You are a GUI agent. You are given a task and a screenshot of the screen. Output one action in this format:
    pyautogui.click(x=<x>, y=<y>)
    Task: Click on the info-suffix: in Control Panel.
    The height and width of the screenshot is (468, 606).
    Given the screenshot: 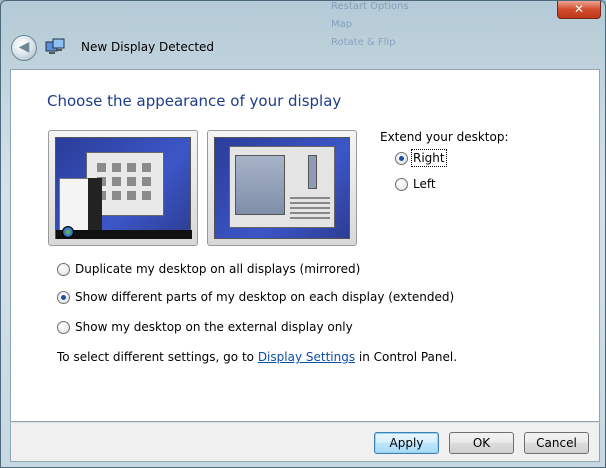 What is the action you would take?
    pyautogui.click(x=406, y=357)
    